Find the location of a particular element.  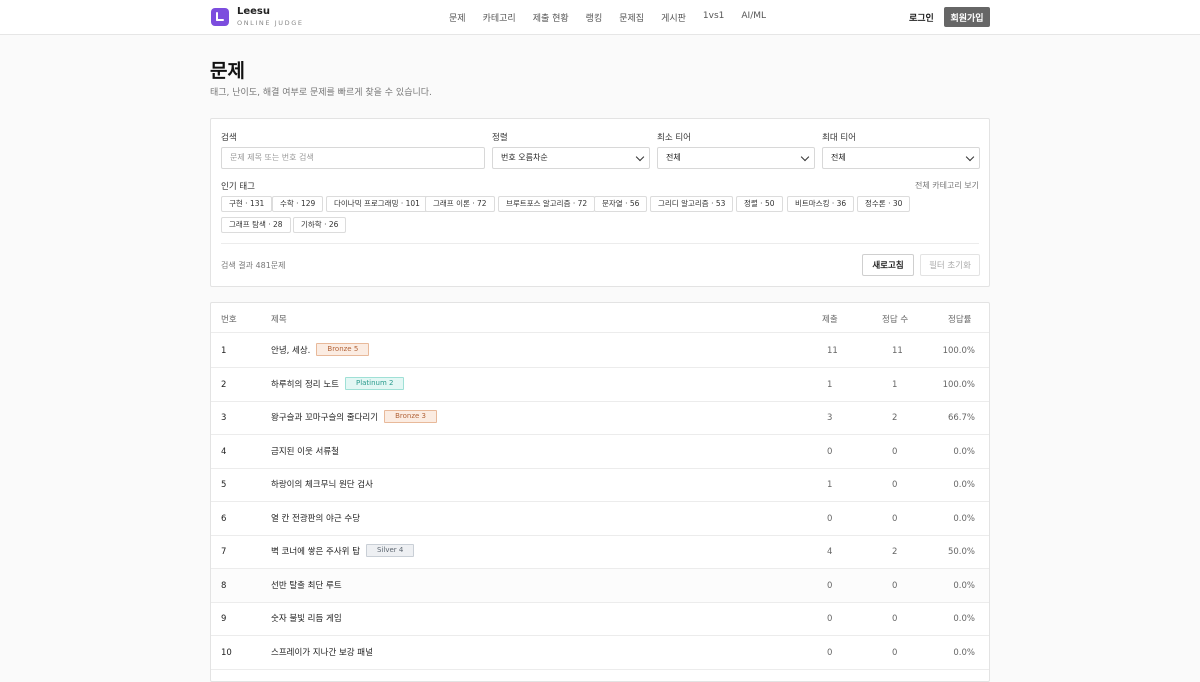

problem-id: 1 is located at coordinates (224, 351).